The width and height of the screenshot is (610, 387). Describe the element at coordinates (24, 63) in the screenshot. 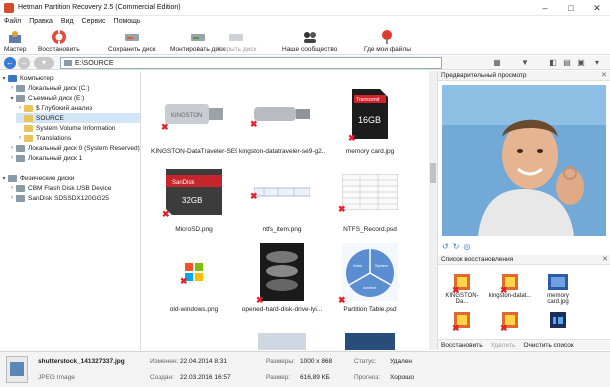

I see `forward-button: →` at that location.